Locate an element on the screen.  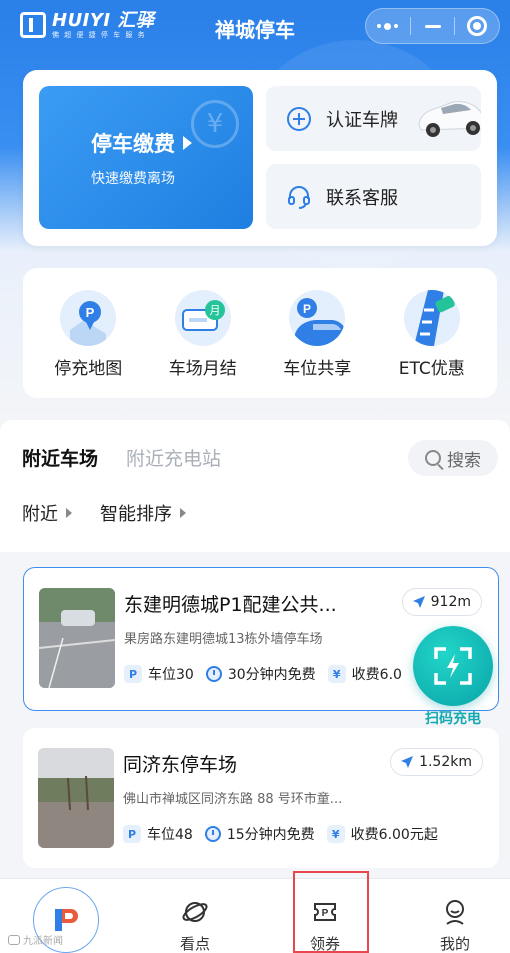
planet-icon is located at coordinates (195, 912).